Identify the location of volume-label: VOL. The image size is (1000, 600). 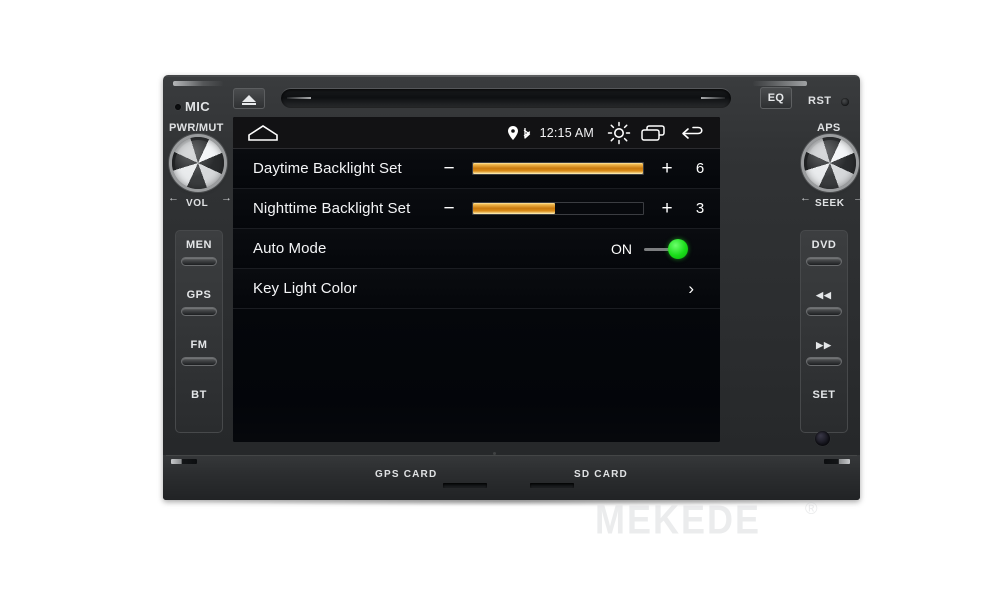
(197, 203).